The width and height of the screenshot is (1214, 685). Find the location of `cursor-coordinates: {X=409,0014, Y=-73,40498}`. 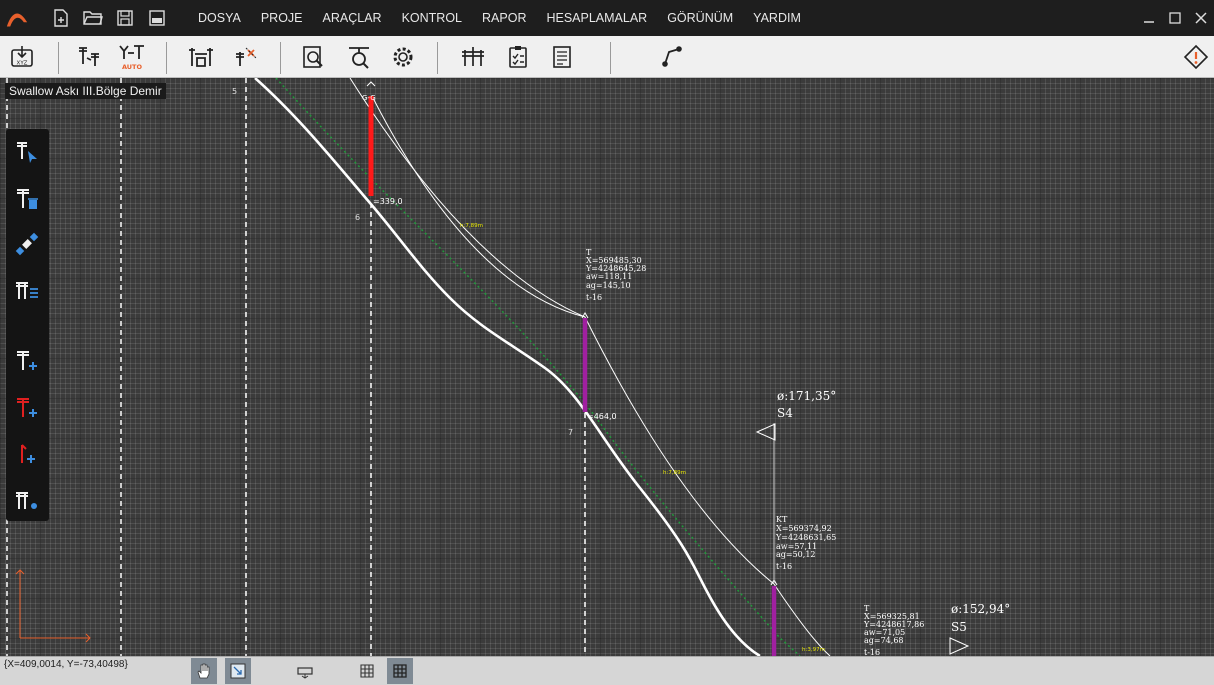

cursor-coordinates: {X=409,0014, Y=-73,40498} is located at coordinates (66, 664).